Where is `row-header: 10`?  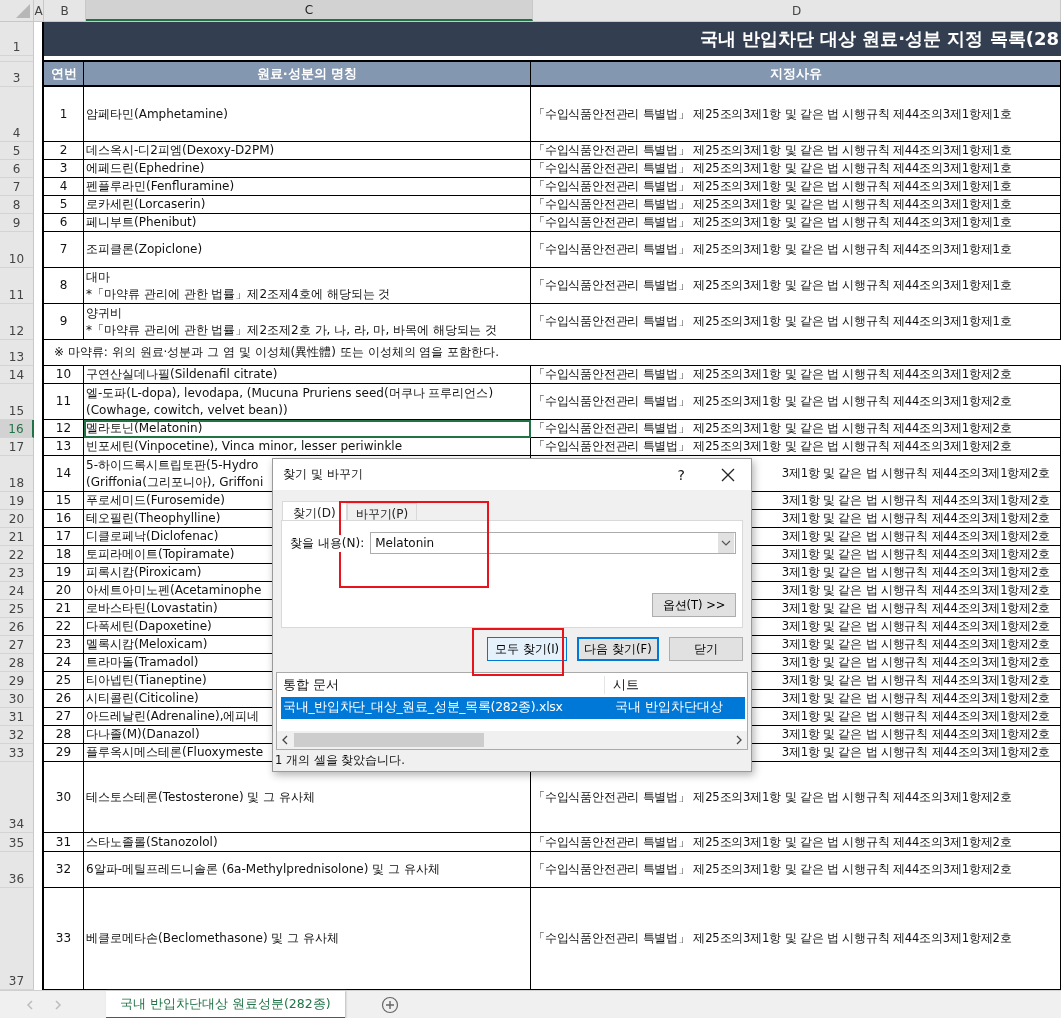
row-header: 10 is located at coordinates (17, 250).